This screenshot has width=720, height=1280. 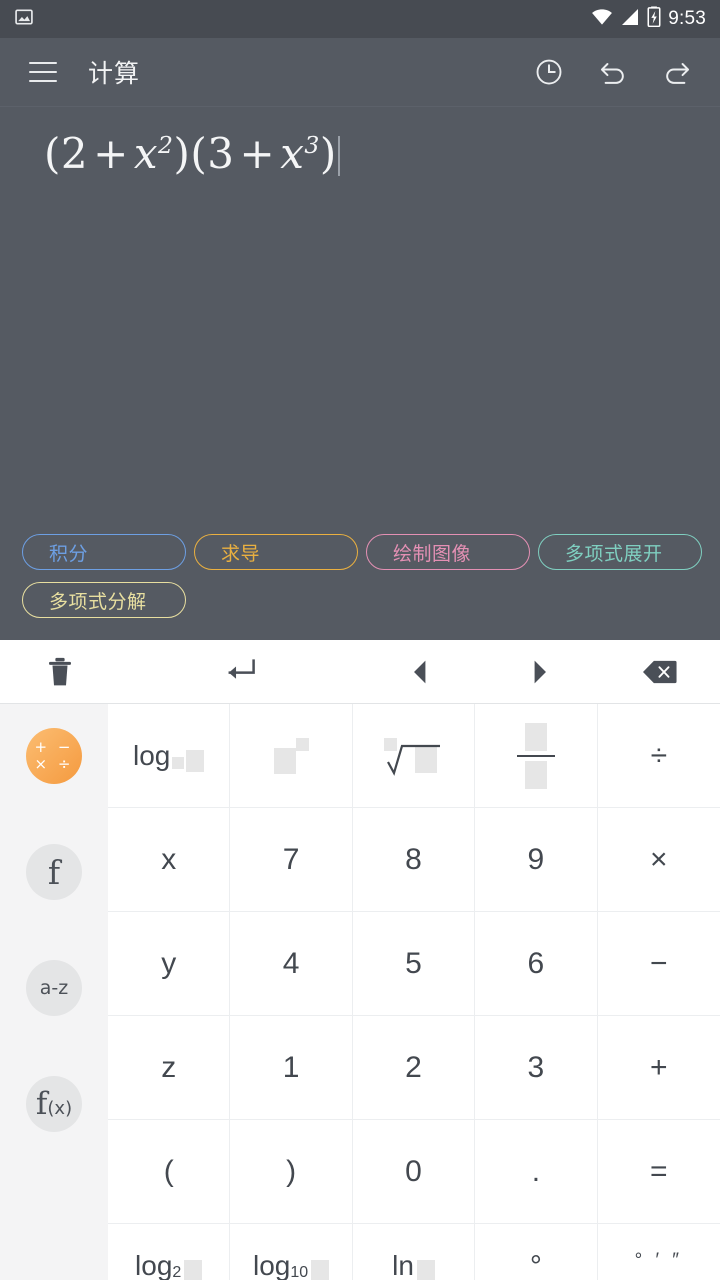 I want to click on key-label: y, so click(x=169, y=963).